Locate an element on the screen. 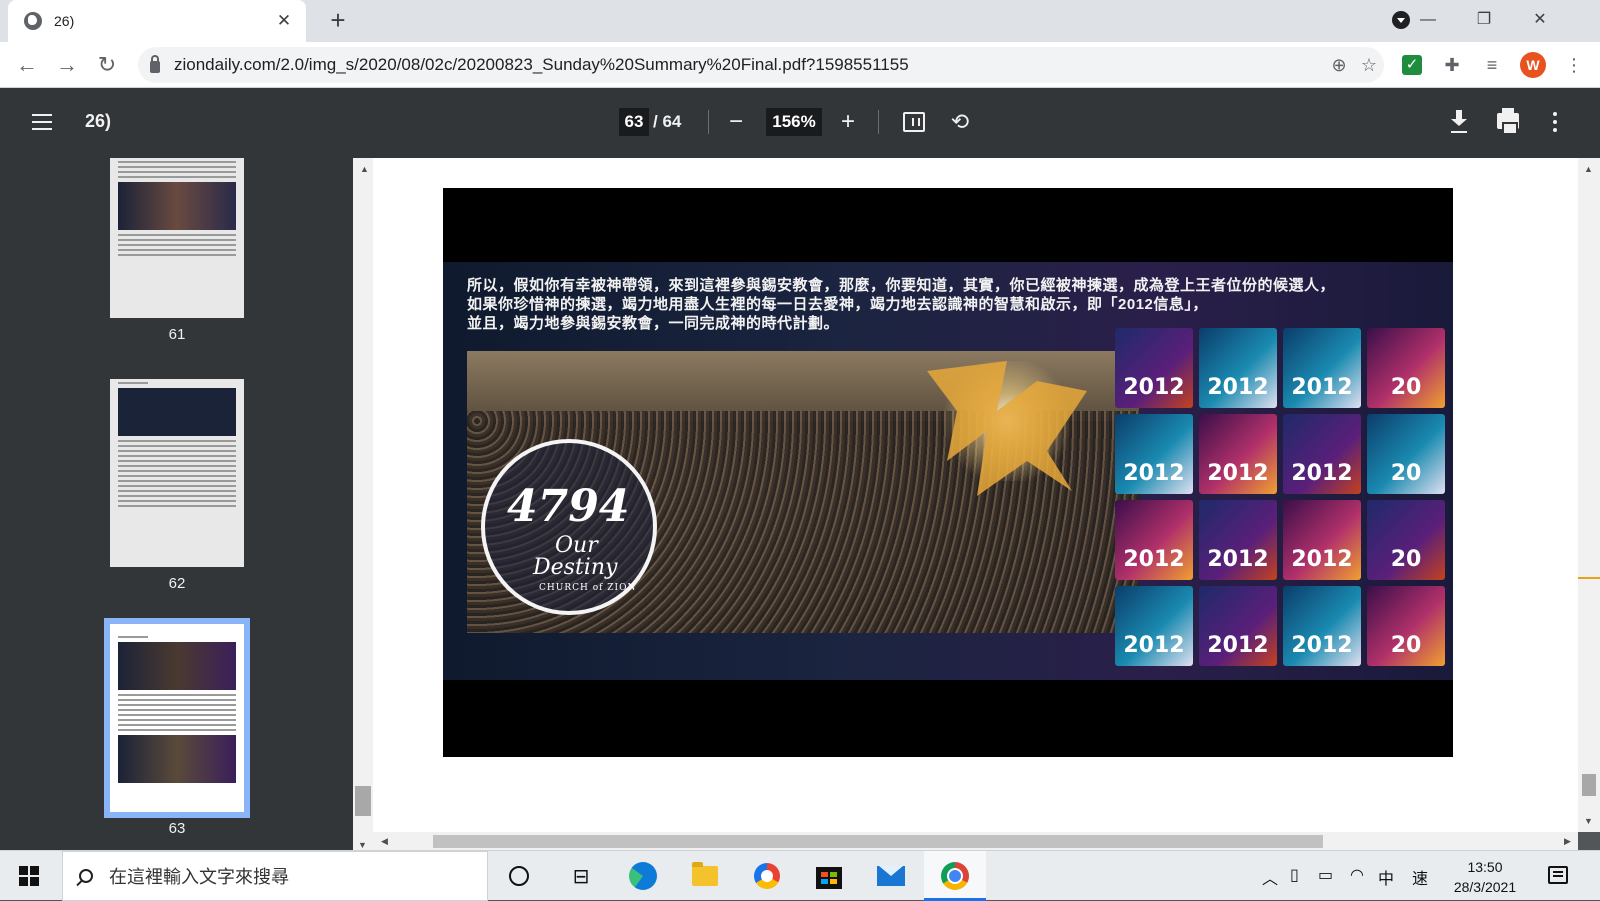 Image resolution: width=1600 pixels, height=901 pixels. clock-time: 13:50 is located at coordinates (1485, 867).